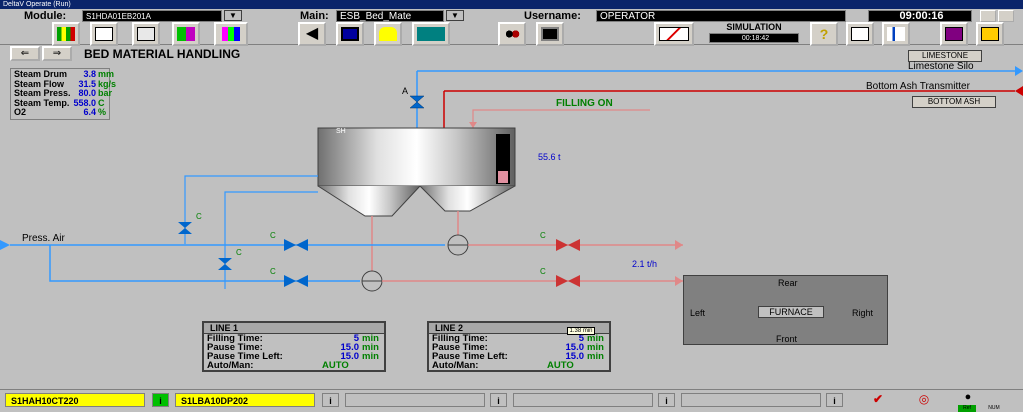 This screenshot has height=412, width=1023. What do you see at coordinates (186, 34) in the screenshot?
I see `display-select-button` at bounding box center [186, 34].